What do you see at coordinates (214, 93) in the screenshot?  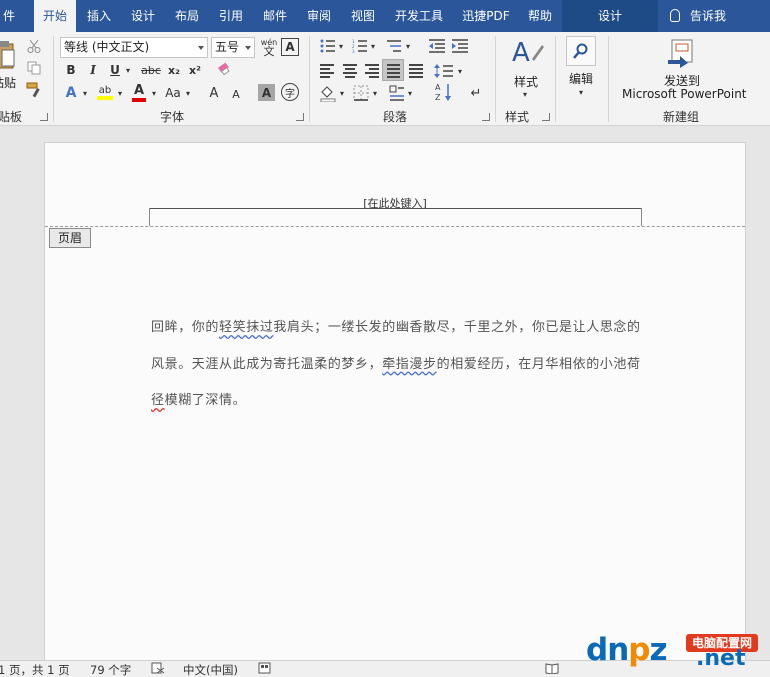 I see `grow-font-button: A` at bounding box center [214, 93].